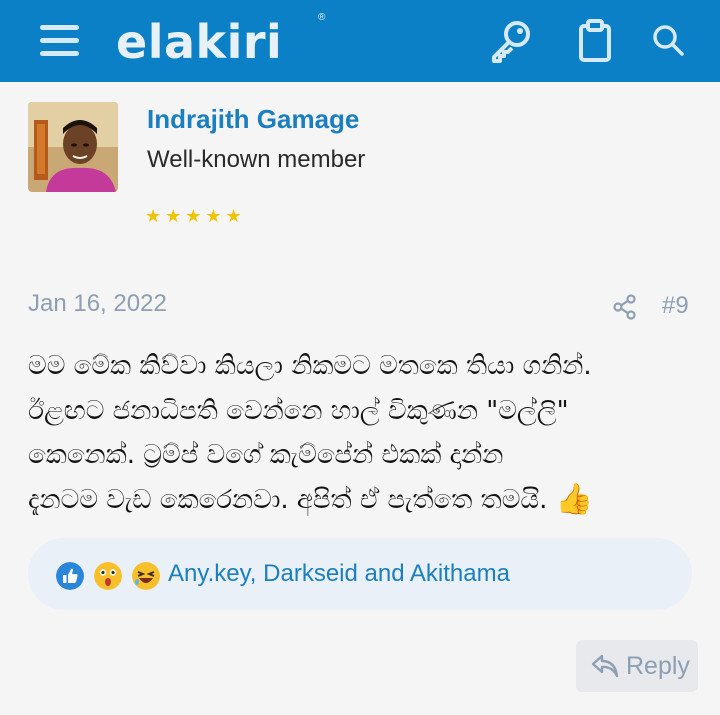 The width and height of the screenshot is (720, 715). What do you see at coordinates (60, 40) in the screenshot?
I see `menu-icon` at bounding box center [60, 40].